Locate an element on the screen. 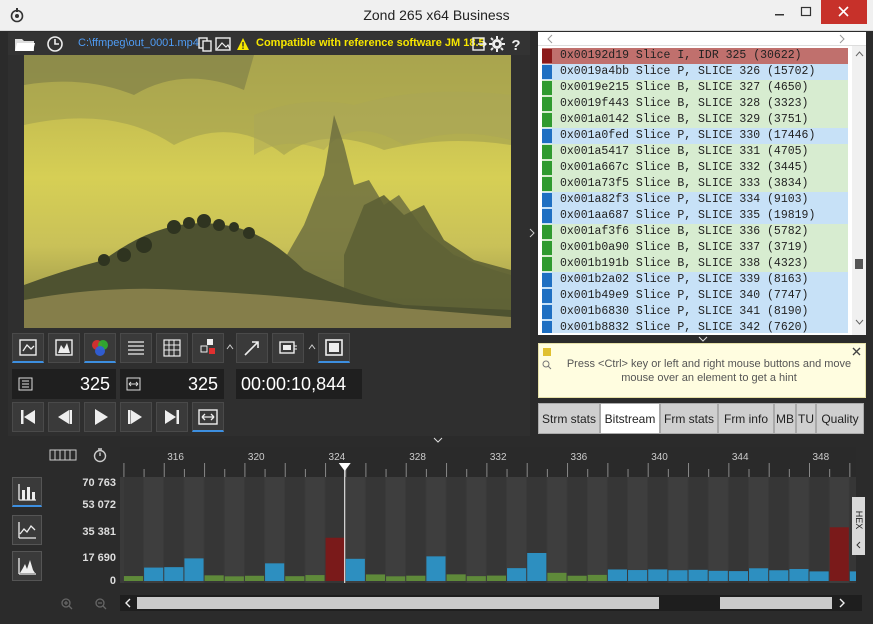 Image resolution: width=873 pixels, height=624 pixels. ruler-ticks: 316 320 324 328 332 336 340 344 348 is located at coordinates (487, 464).